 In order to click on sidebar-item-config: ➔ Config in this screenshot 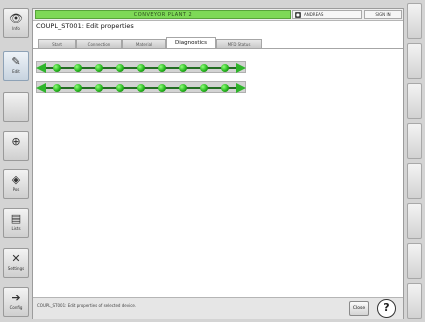, I will do `click(16, 302)`.